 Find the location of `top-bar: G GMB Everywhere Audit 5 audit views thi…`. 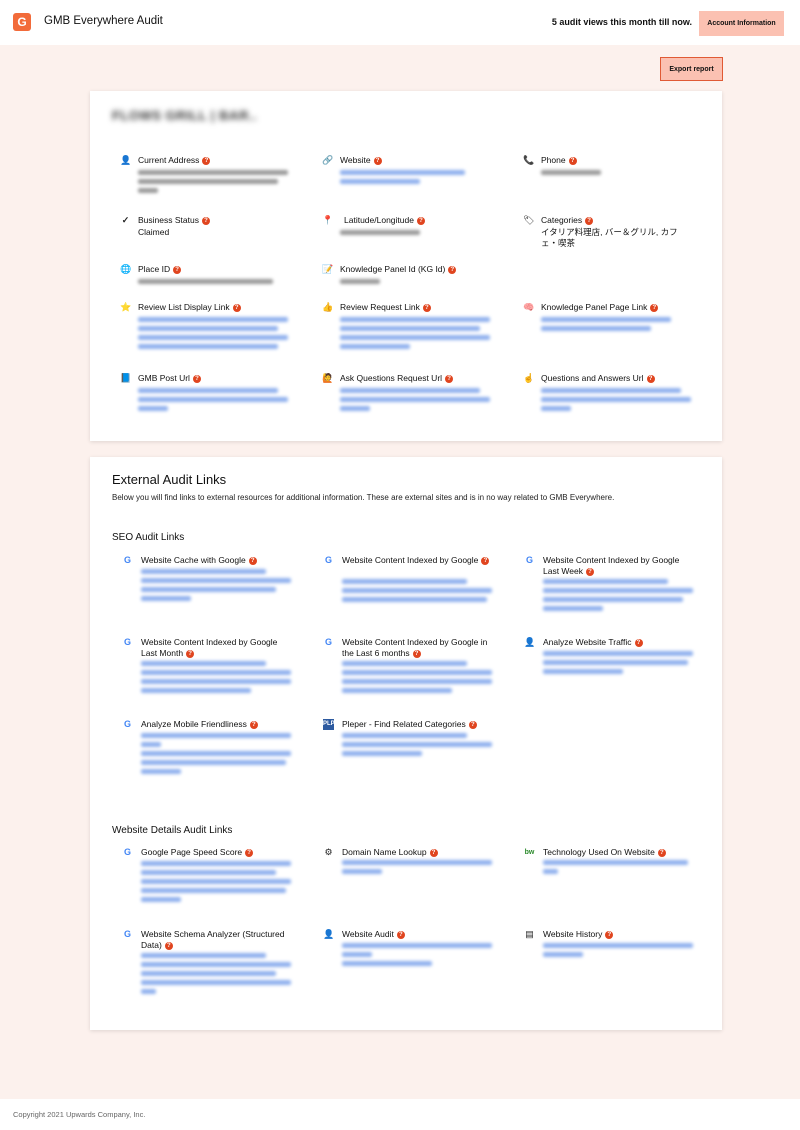

top-bar: G GMB Everywhere Audit 5 audit views thi… is located at coordinates (400, 22).